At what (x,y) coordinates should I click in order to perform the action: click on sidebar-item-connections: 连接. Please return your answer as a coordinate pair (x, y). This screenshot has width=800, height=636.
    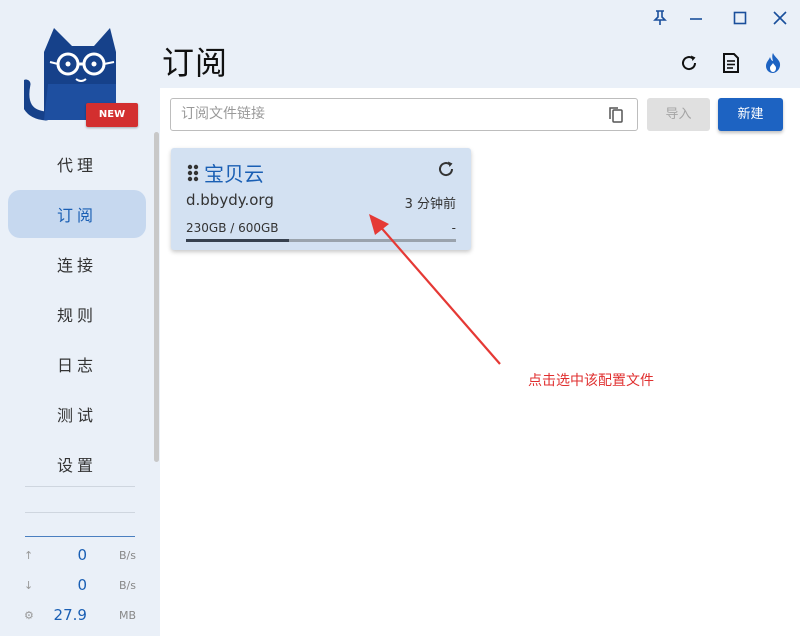
    Looking at the image, I should click on (77, 264).